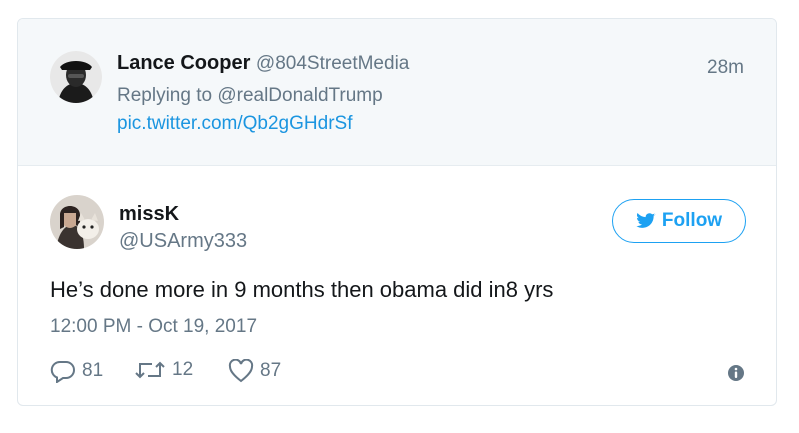 This screenshot has height=433, width=799. What do you see at coordinates (692, 220) in the screenshot?
I see `follow-label: Follow` at bounding box center [692, 220].